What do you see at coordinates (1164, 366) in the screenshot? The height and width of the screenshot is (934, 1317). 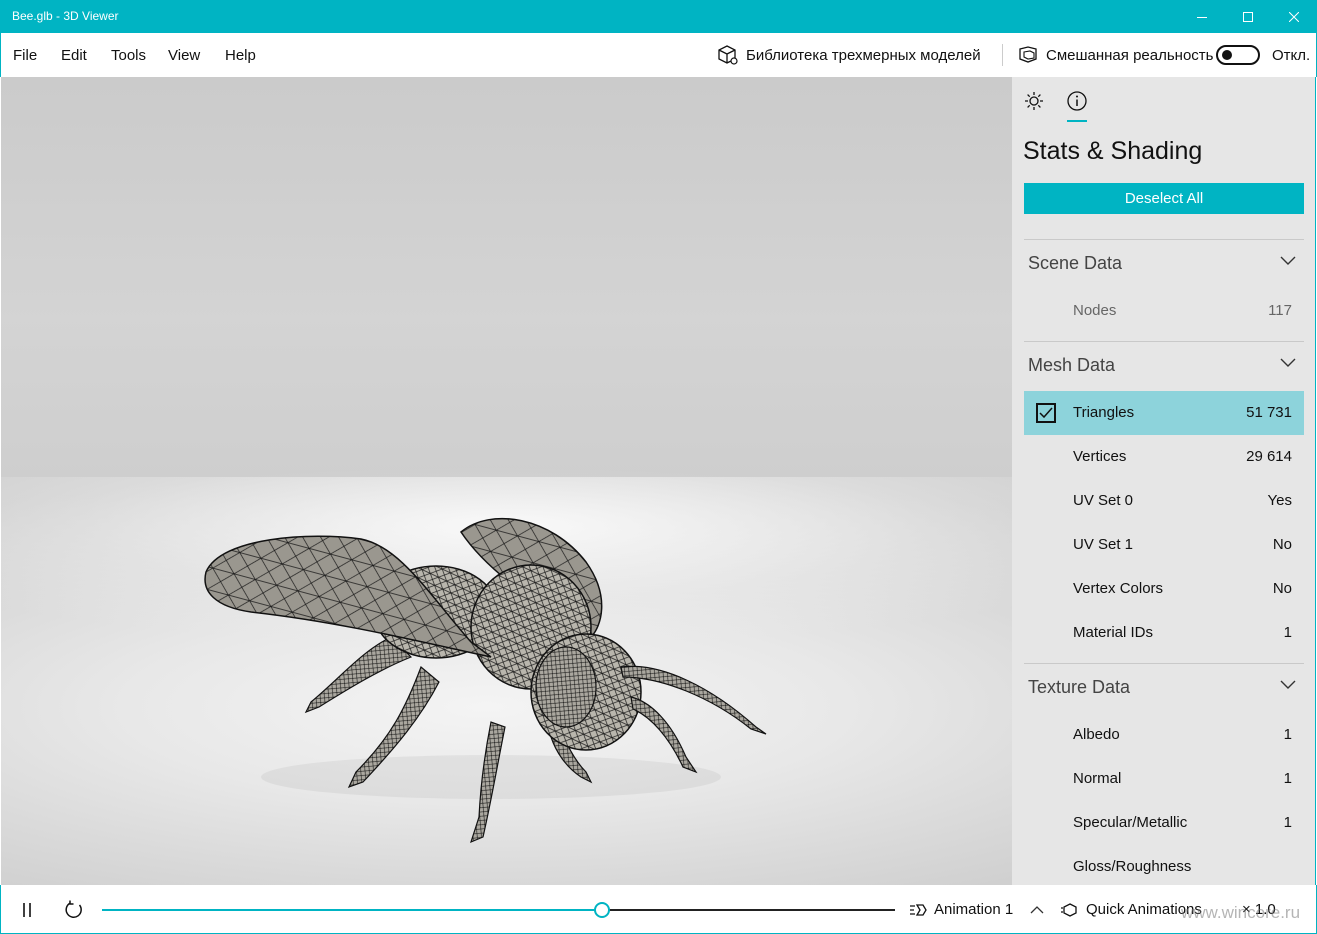 I see `section-mesh-data: Mesh Data` at bounding box center [1164, 366].